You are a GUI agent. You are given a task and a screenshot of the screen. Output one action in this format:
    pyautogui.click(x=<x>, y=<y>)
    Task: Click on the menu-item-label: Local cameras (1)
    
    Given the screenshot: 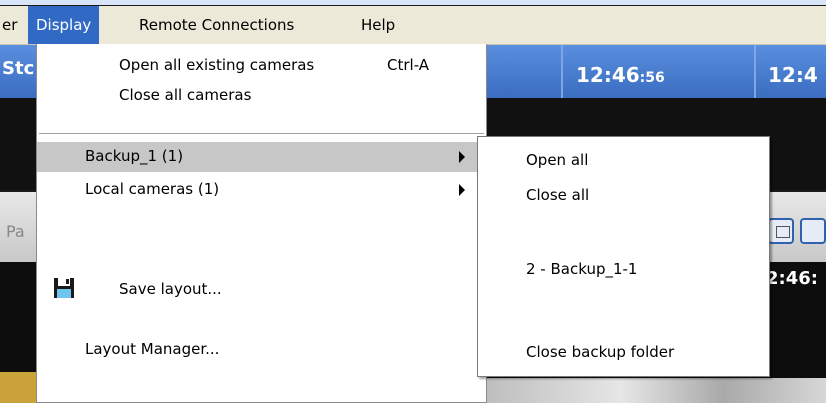 What is the action you would take?
    pyautogui.click(x=152, y=189)
    